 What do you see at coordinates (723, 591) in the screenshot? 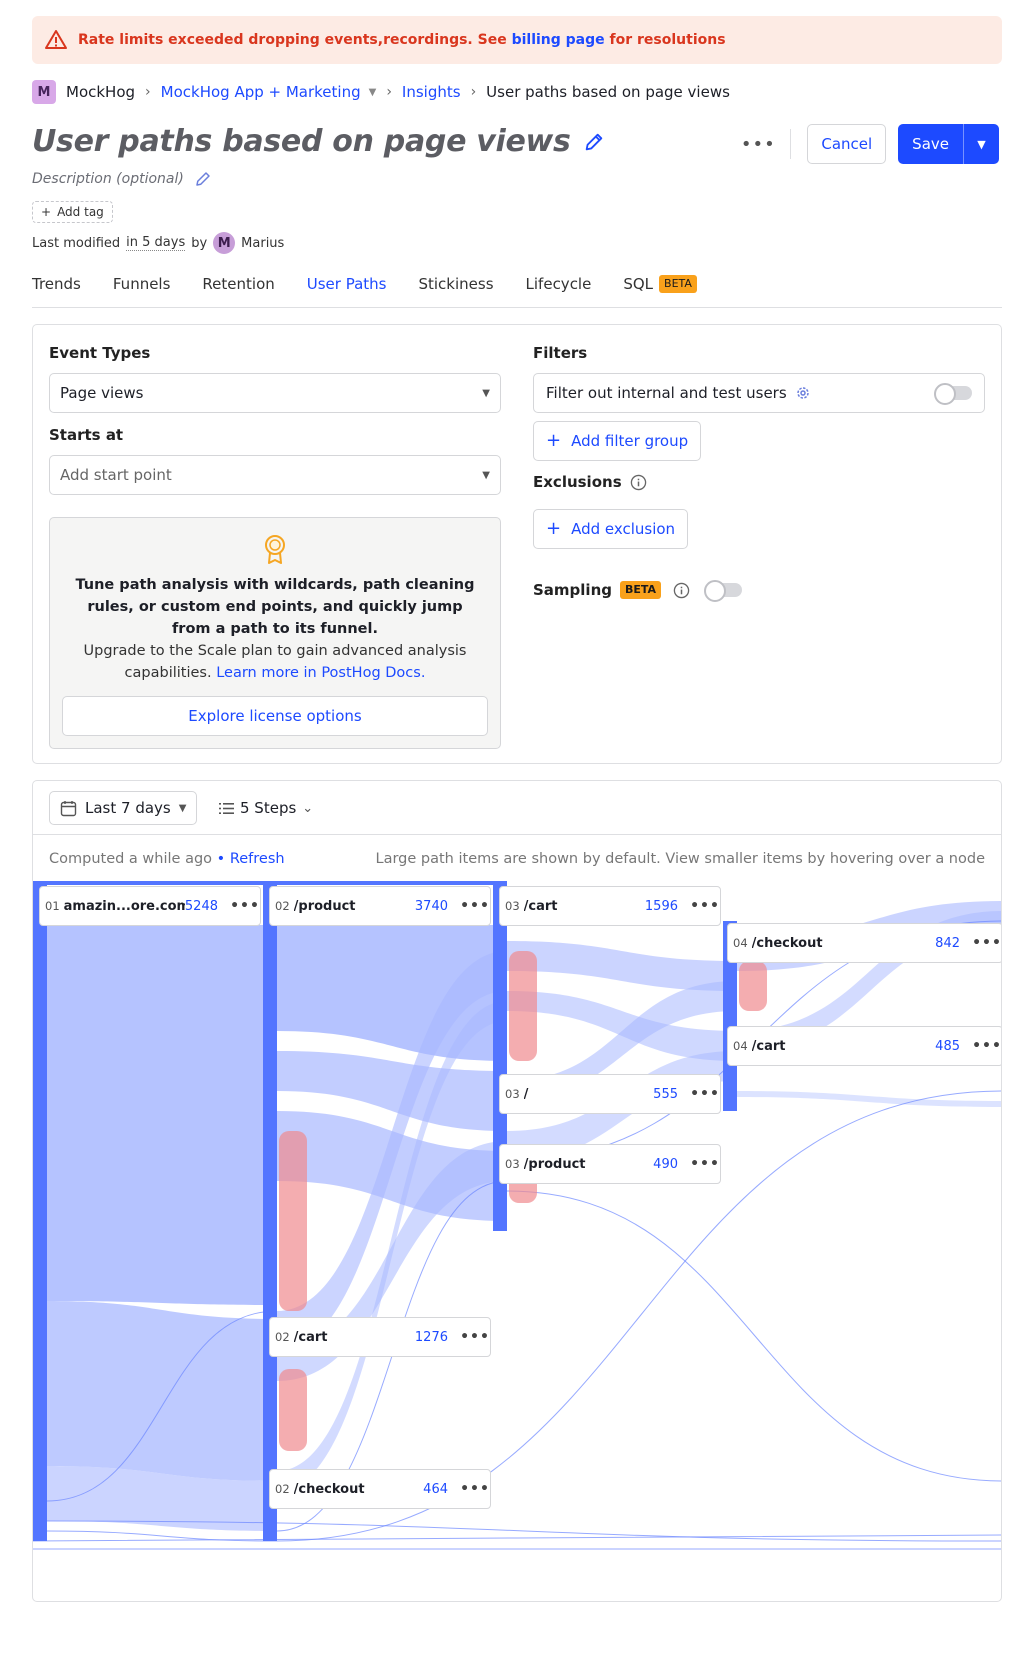
I see `sampling-toggle` at bounding box center [723, 591].